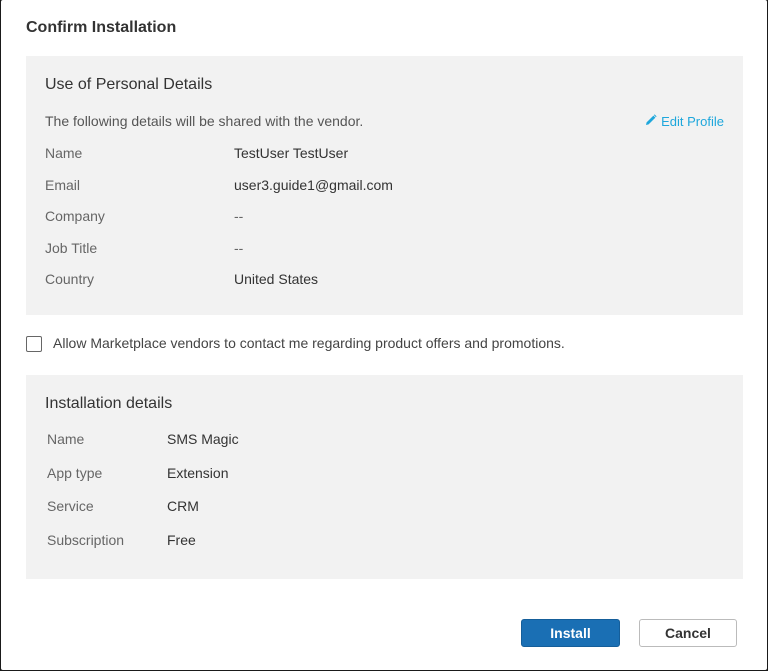  I want to click on service-label: Service, so click(70, 506).